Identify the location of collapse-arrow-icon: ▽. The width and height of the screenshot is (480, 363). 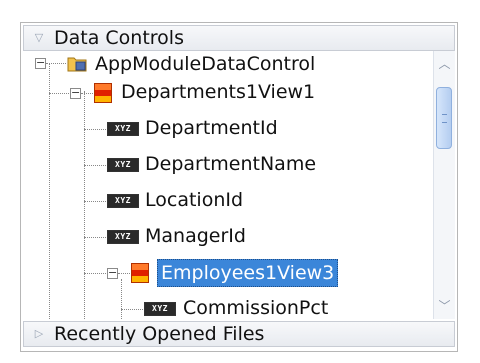
(39, 37).